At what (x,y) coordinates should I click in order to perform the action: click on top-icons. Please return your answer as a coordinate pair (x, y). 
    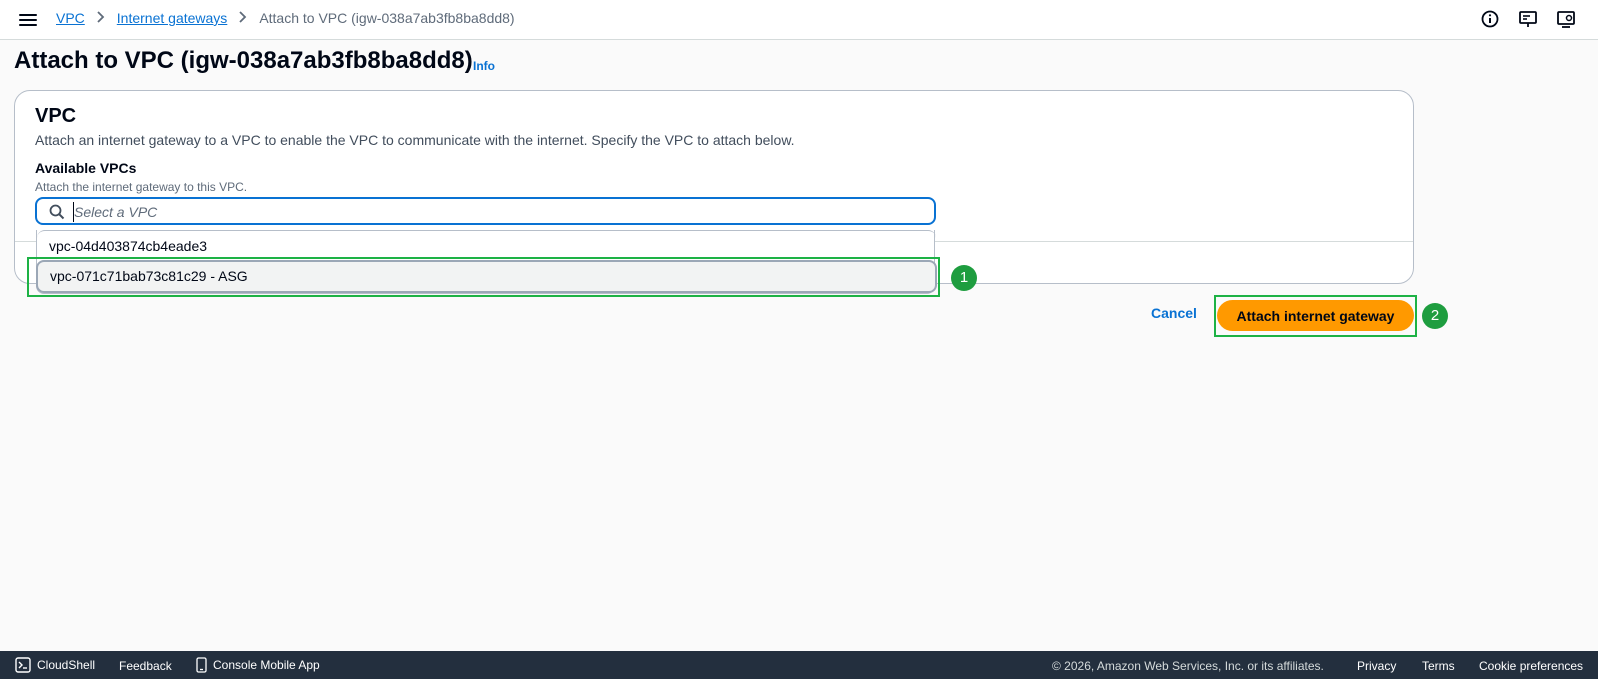
    Looking at the image, I should click on (1528, 19).